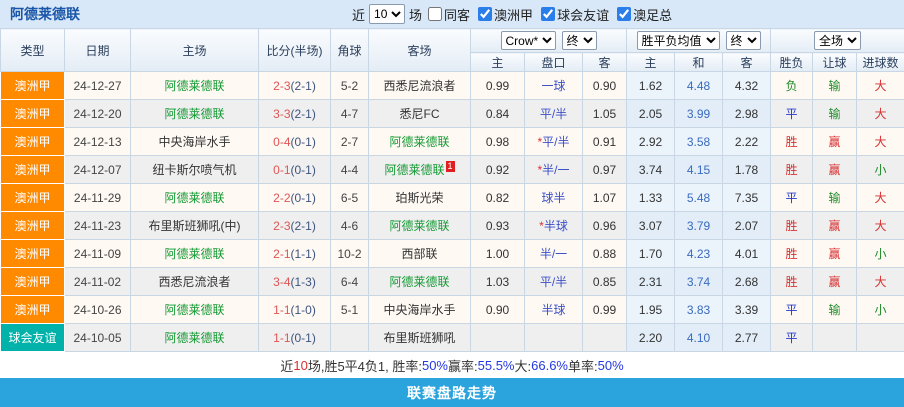  What do you see at coordinates (294, 337) in the screenshot?
I see `score-cell: 1-1(0-1)` at bounding box center [294, 337].